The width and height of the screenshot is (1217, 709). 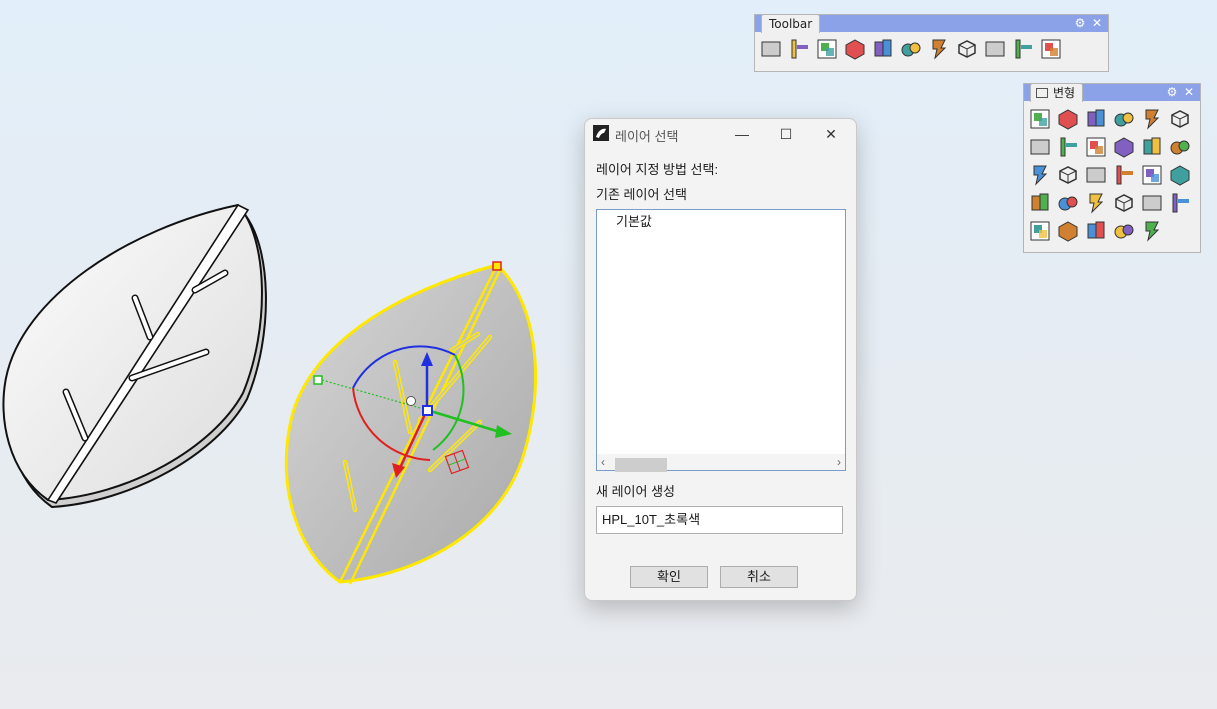 I want to click on dimension-icon, so click(x=799, y=49).